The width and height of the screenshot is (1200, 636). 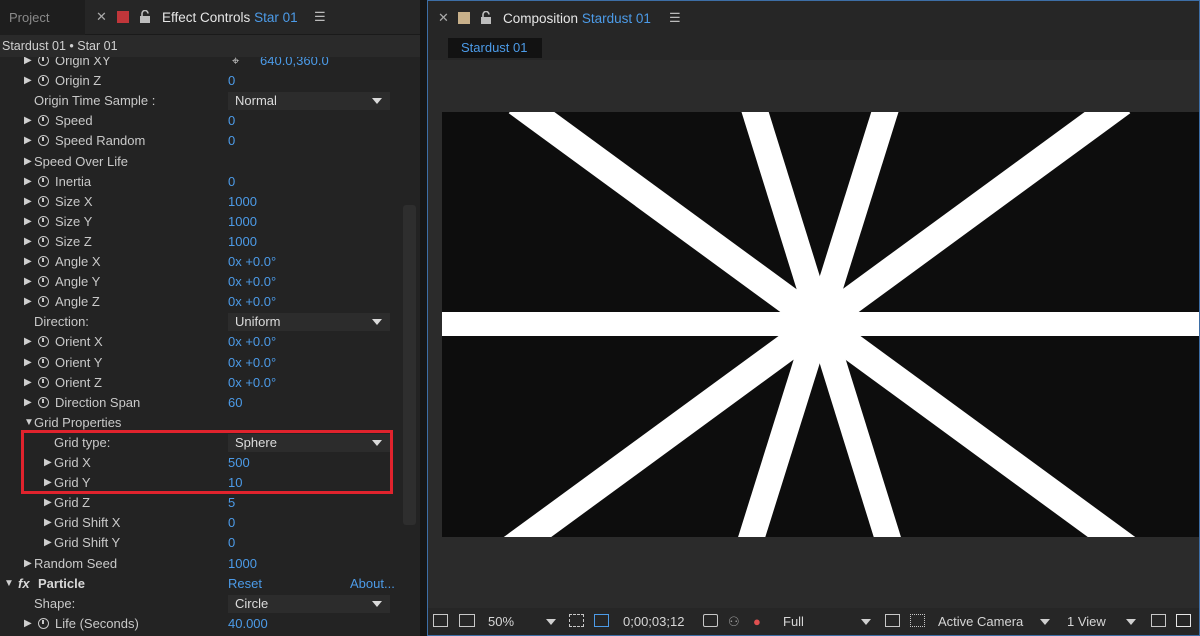 I want to click on property-row: ▶ Size Z 1000, so click(x=200, y=242).